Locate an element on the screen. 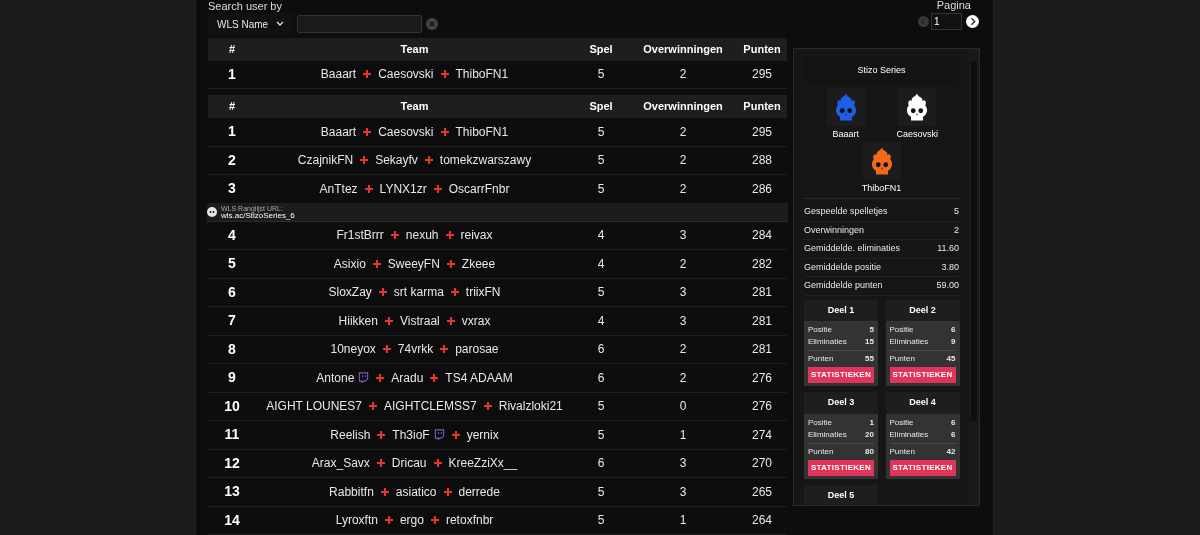 The image size is (1200, 535). player-link: Aradu is located at coordinates (407, 377).